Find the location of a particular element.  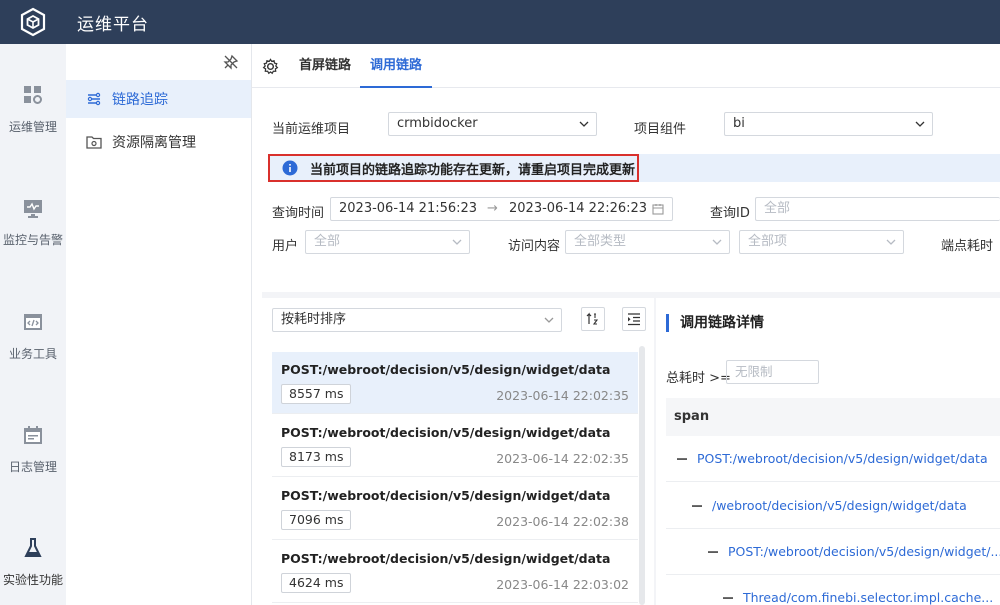

code-window-icon is located at coordinates (33, 322).